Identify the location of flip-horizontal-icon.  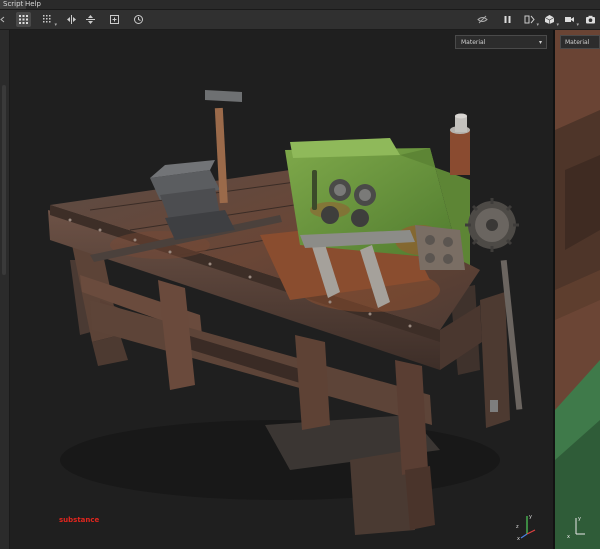
(71, 19).